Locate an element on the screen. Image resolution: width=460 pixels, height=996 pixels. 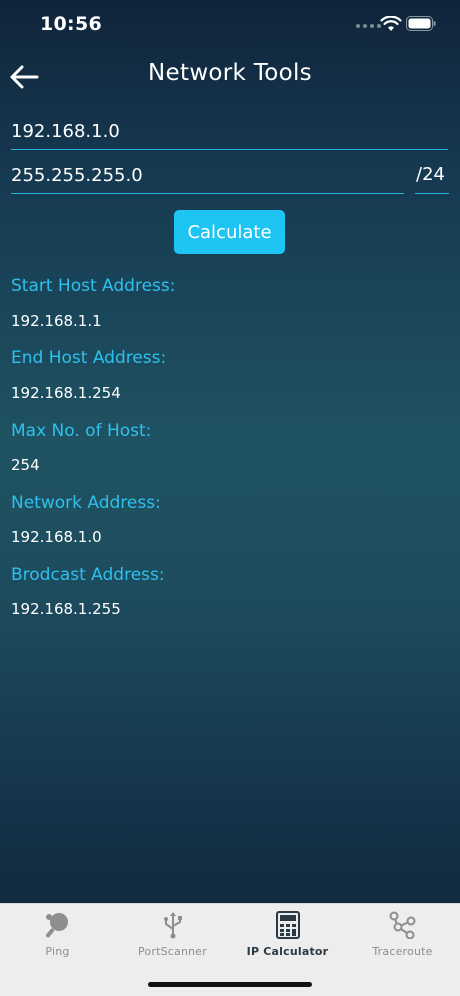
cidr-value: /24 is located at coordinates (430, 174).